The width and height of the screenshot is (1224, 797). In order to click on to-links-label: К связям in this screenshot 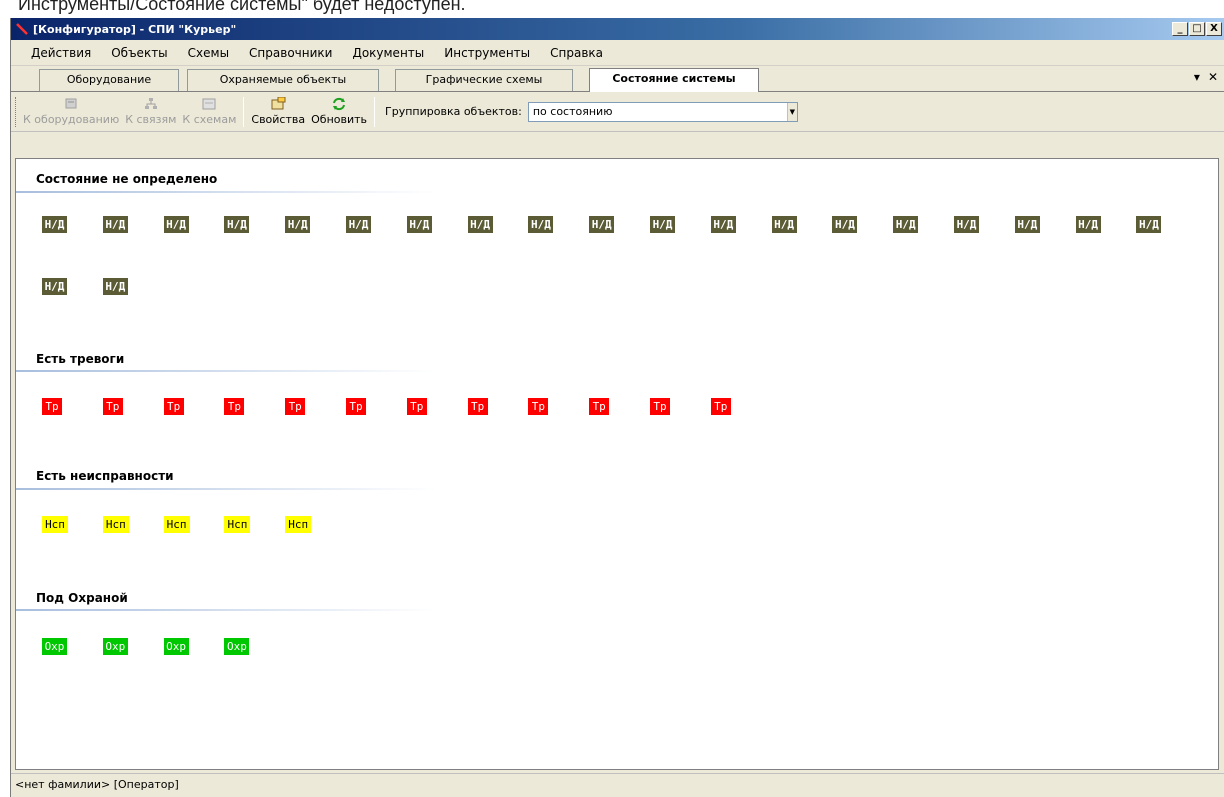, I will do `click(151, 119)`.